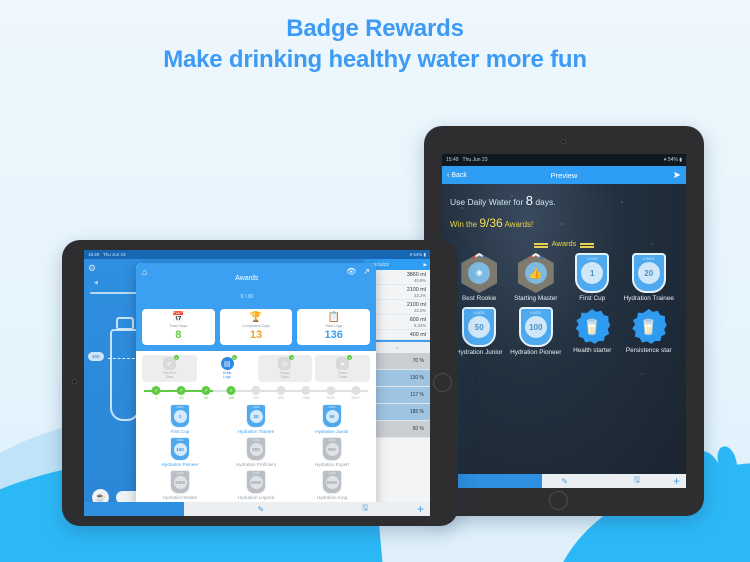  I want to click on timeline-node-label: 1000, so click(305, 398).